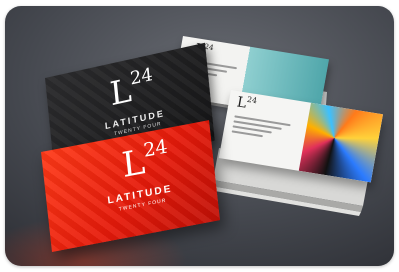 The width and height of the screenshot is (399, 272). Describe the element at coordinates (340, 142) in the screenshot. I see `abstract-artwork` at that location.